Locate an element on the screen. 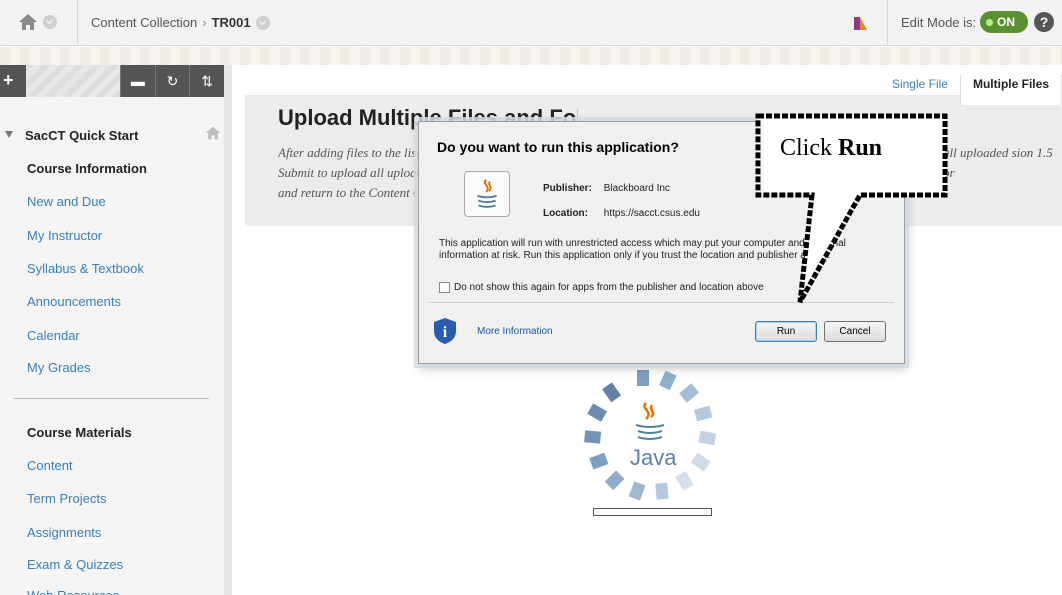 Image resolution: width=1062 pixels, height=595 pixels. home-menu is located at coordinates (37, 22).